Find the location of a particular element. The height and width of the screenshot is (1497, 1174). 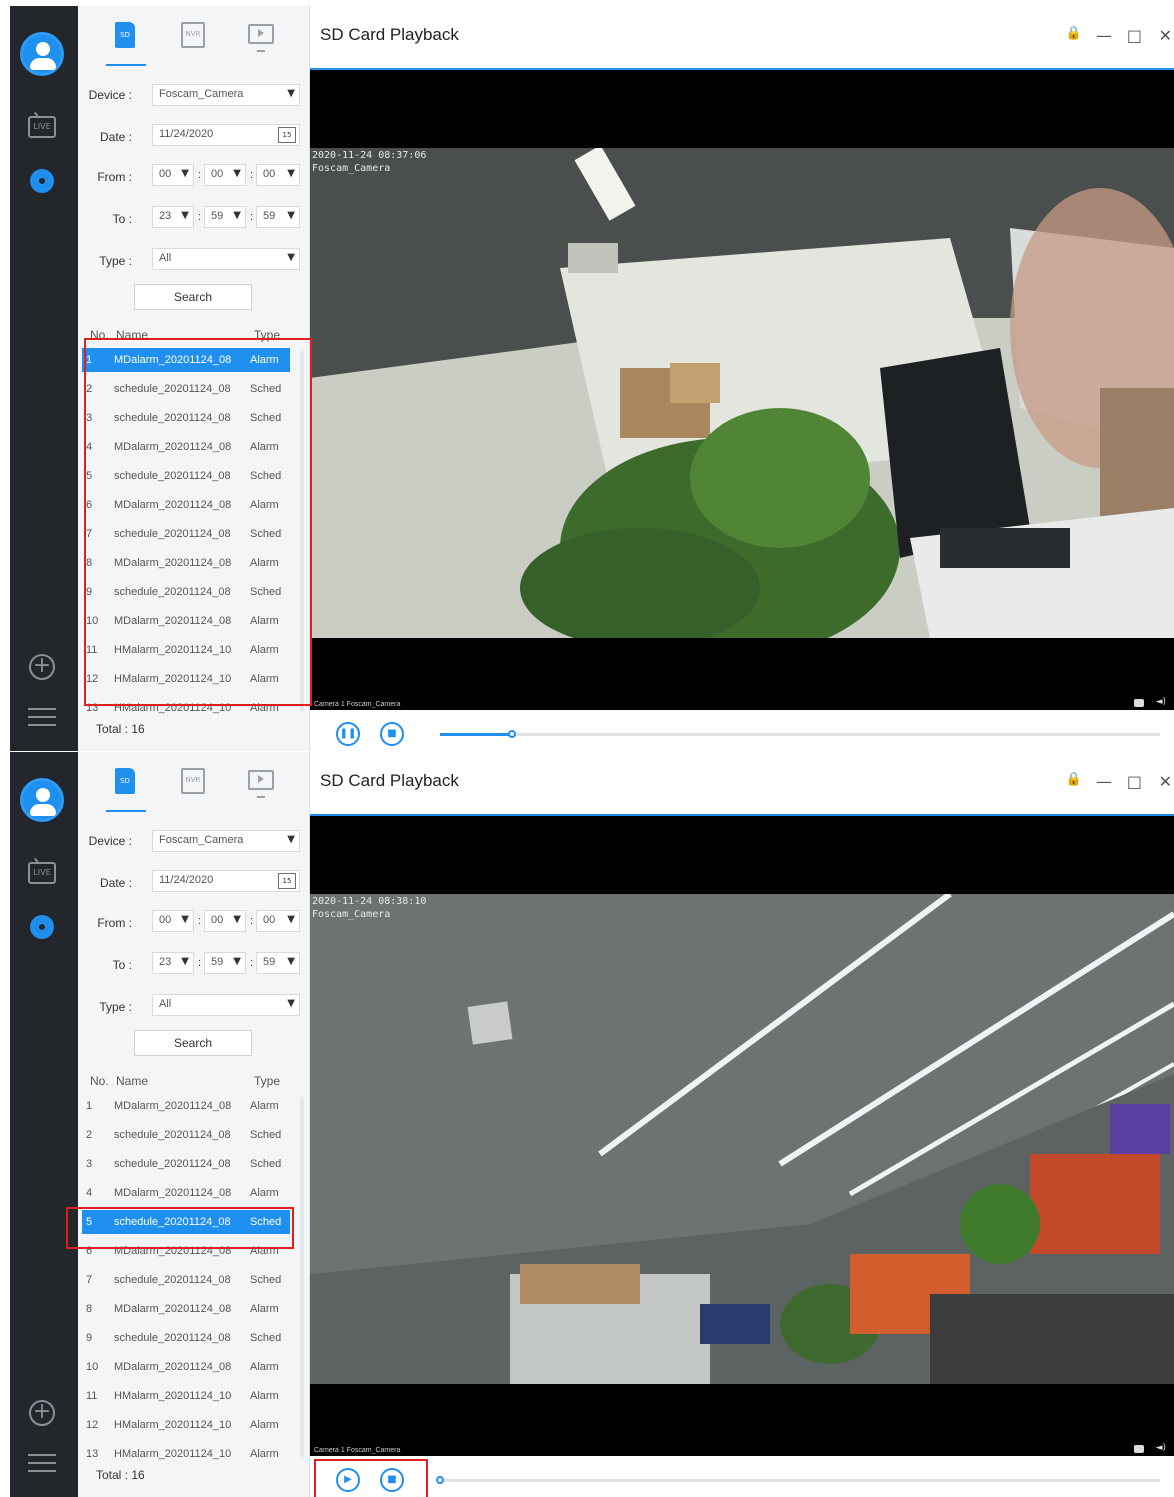

type-value: All is located at coordinates (165, 258).